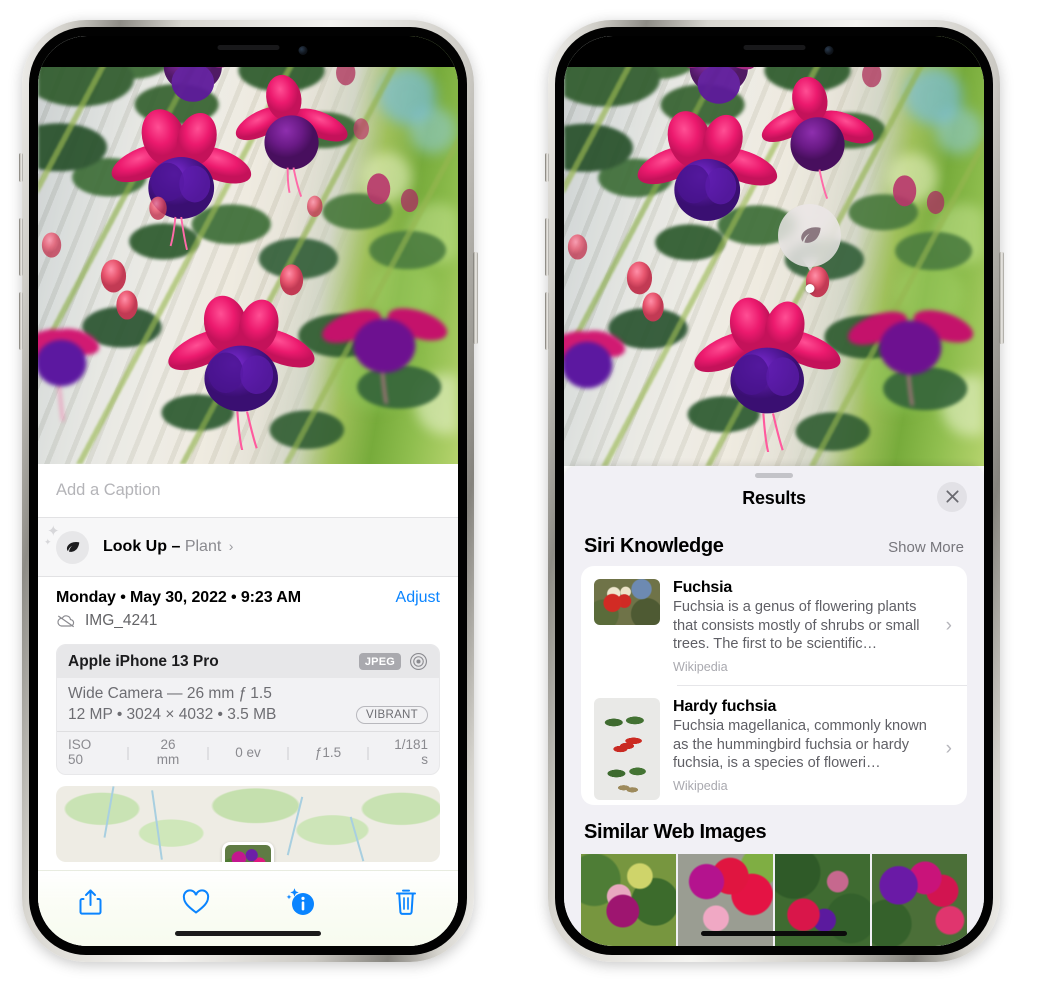 The image size is (1055, 985). I want to click on lens-row: Wide Camera — 26 mm ƒ 1.5, so click(248, 694).